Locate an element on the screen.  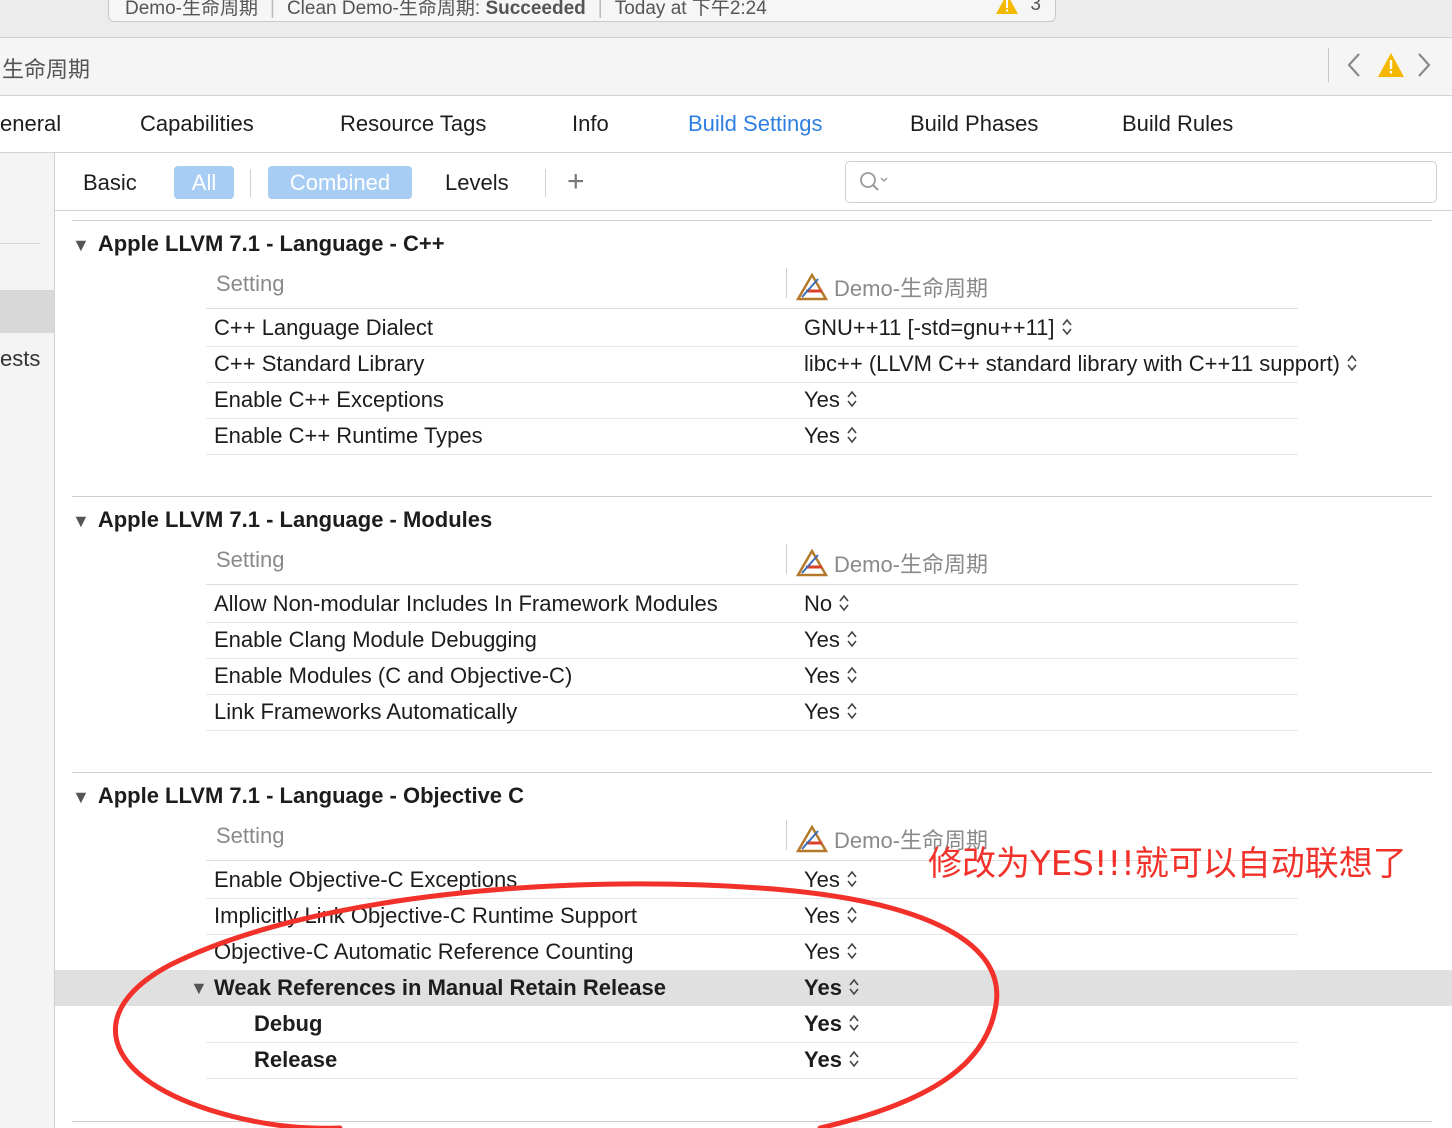
setting-name: Link Frameworks Automatically is located at coordinates (366, 711).